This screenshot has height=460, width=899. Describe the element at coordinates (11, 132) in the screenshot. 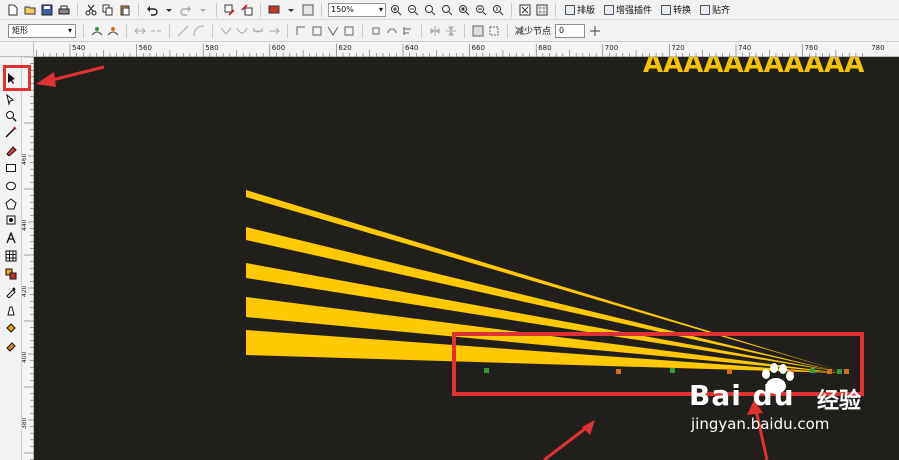

I see `freehand-tool-icon` at that location.